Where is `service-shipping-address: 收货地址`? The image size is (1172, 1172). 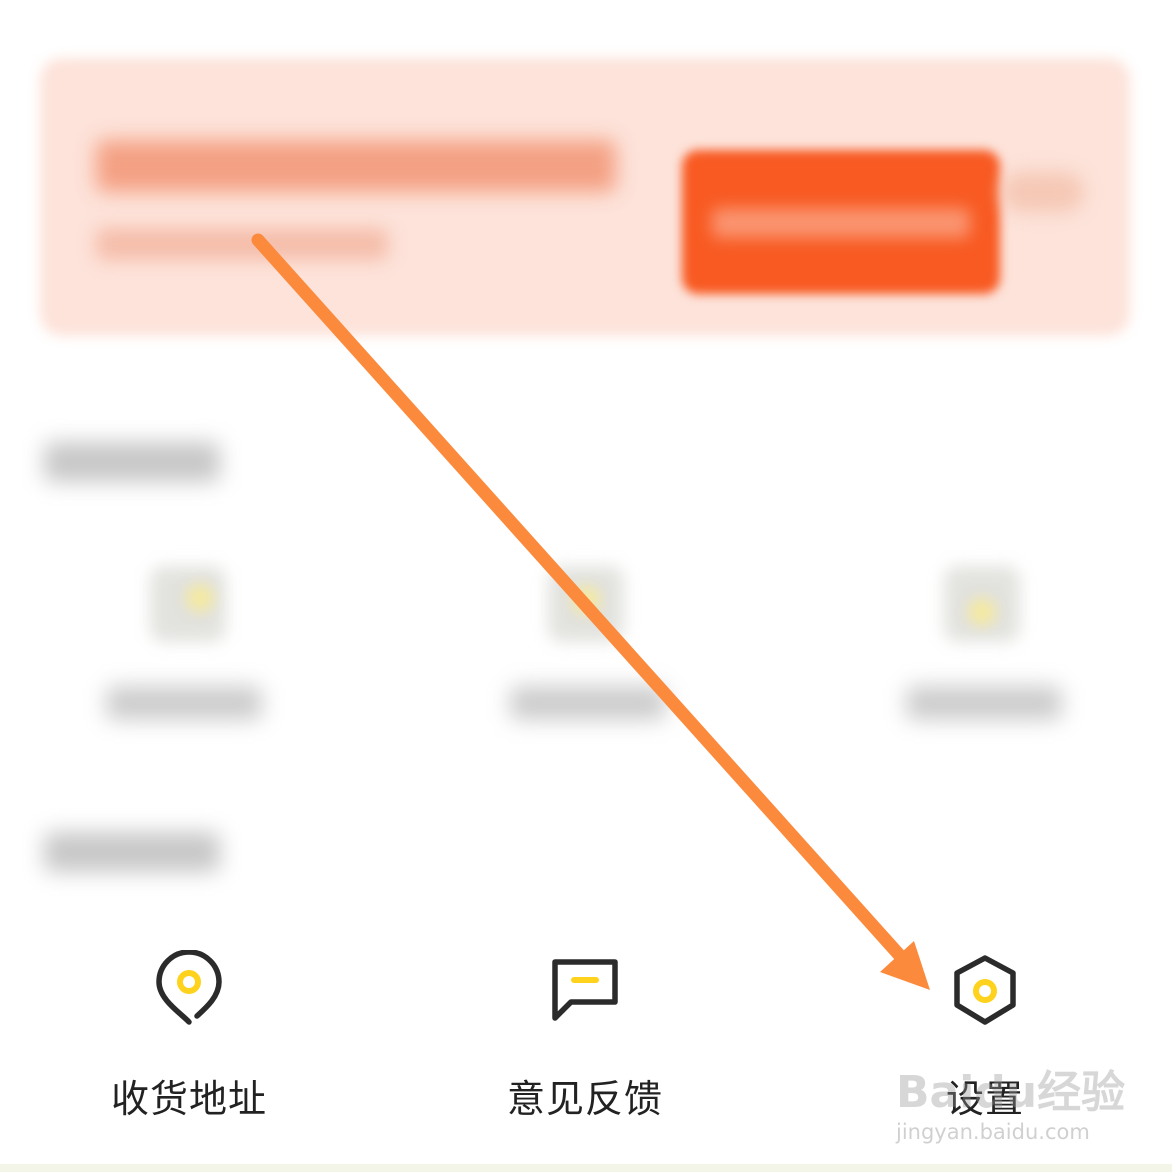
service-shipping-address: 收货地址 is located at coordinates (189, 1040).